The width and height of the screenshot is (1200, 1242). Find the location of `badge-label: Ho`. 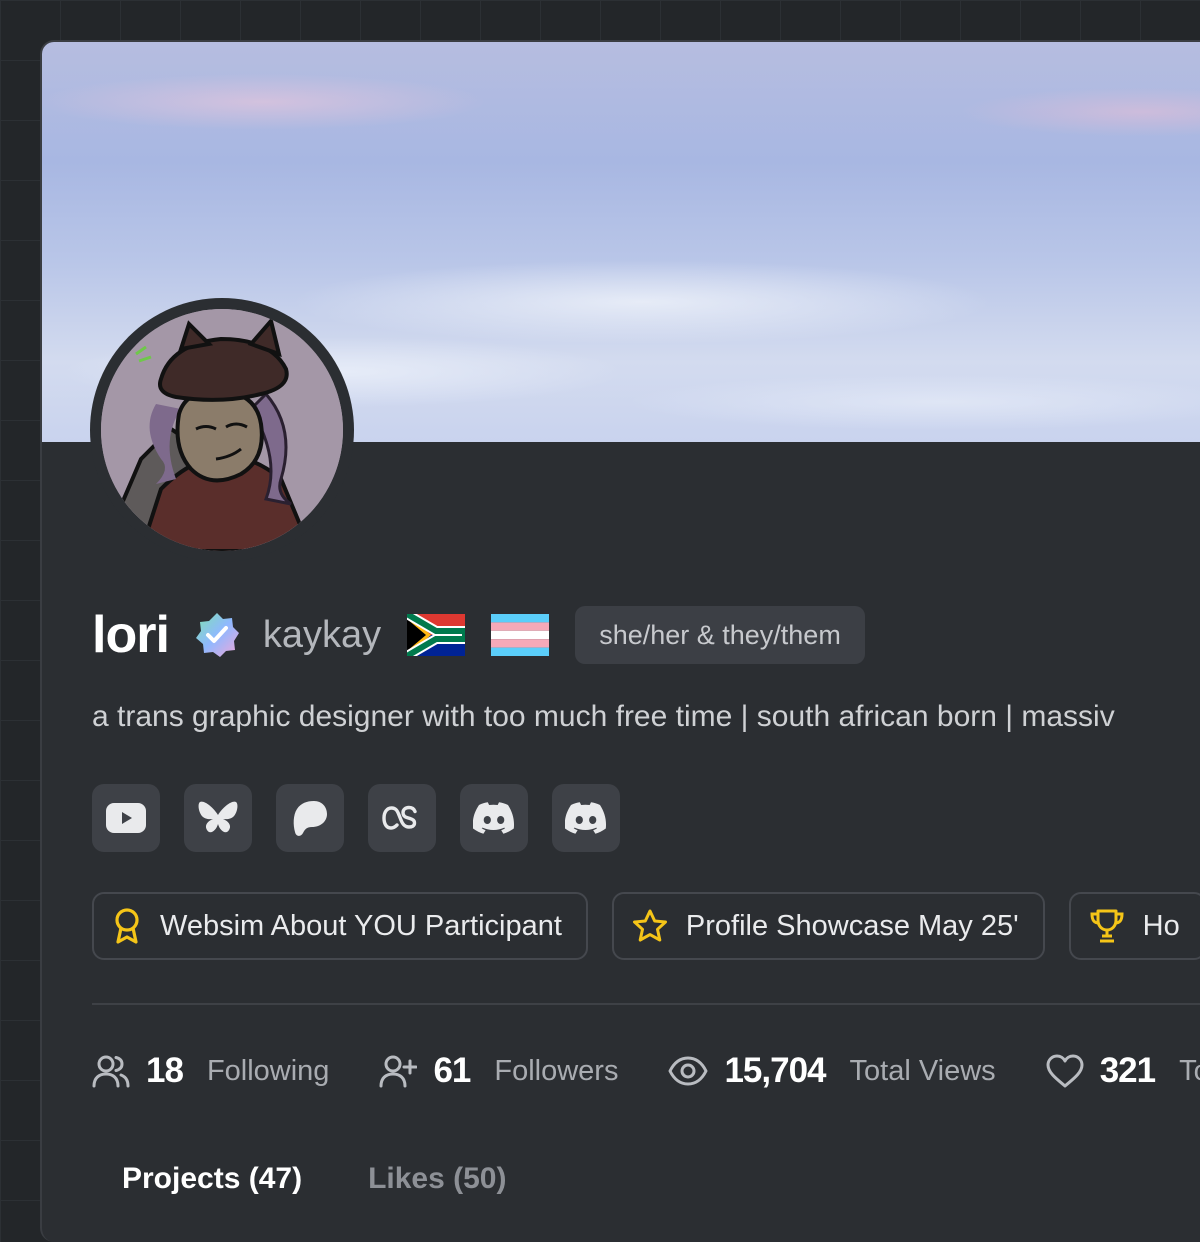

badge-label: Ho is located at coordinates (1161, 925).